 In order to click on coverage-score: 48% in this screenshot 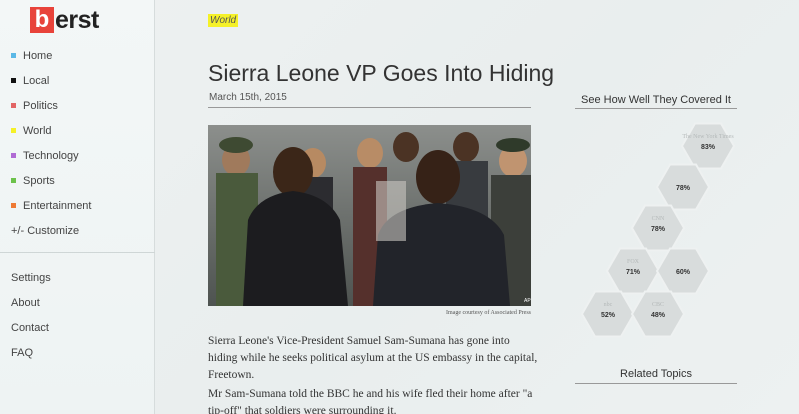, I will do `click(658, 315)`.